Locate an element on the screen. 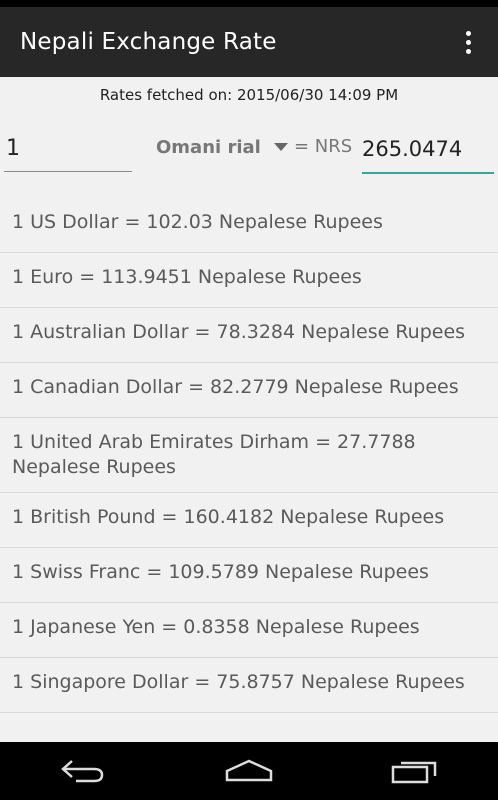 The height and width of the screenshot is (800, 498). currency-select: Omani rial is located at coordinates (222, 147).